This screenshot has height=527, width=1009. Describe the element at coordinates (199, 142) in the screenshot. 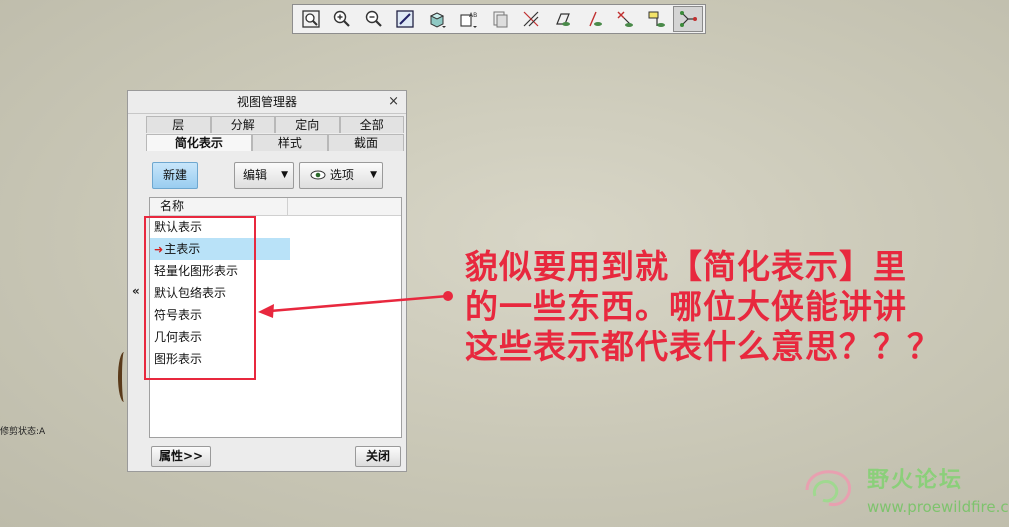

I see `tab-simplified-rep: 简化表示` at that location.